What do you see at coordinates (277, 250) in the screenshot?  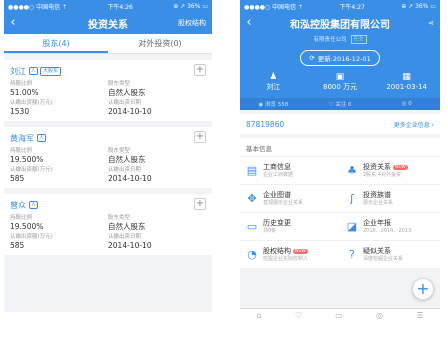 I see `feature-title: 股权结构` at bounding box center [277, 250].